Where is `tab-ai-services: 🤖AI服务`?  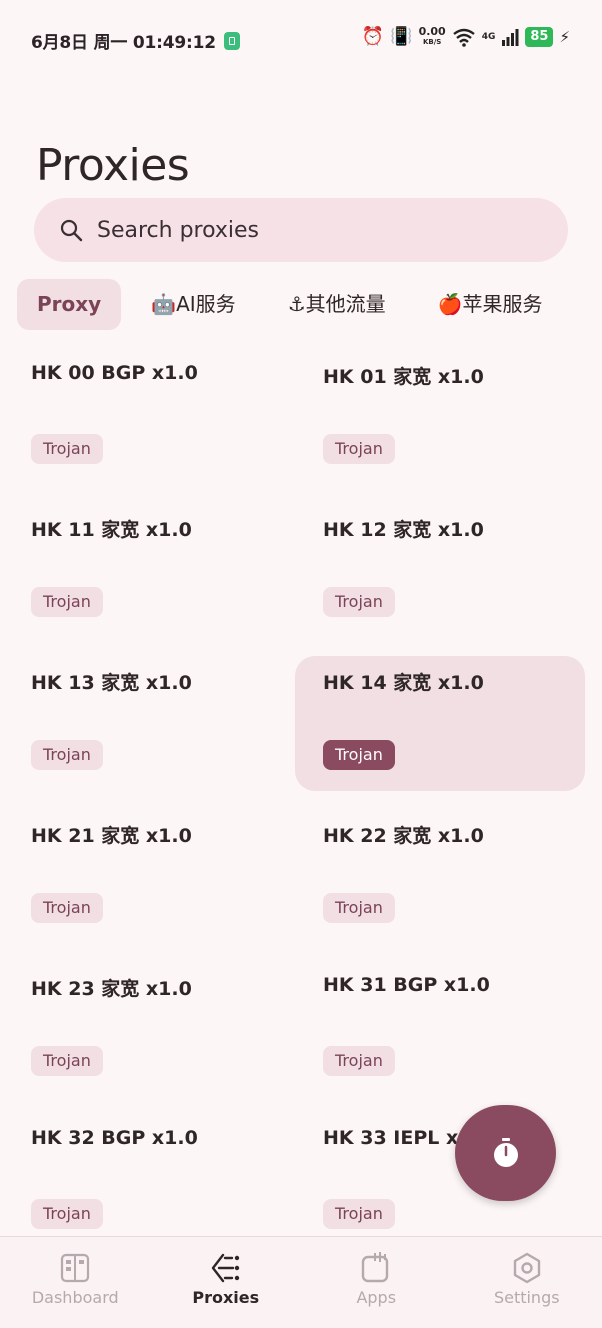
tab-ai-services: 🤖AI服务 is located at coordinates (191, 304).